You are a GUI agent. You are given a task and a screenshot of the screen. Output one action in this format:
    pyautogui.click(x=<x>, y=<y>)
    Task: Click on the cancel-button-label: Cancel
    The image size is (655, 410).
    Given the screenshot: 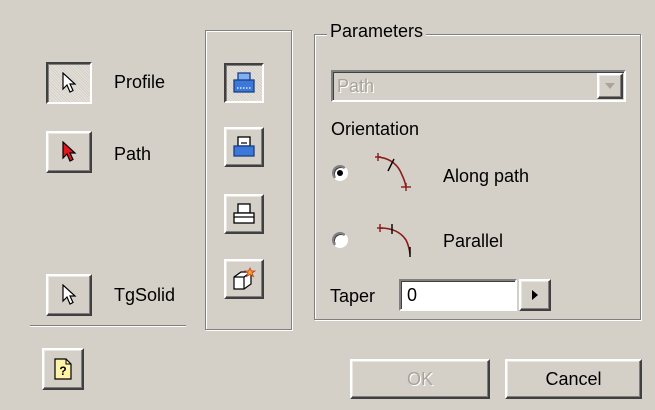 What is the action you would take?
    pyautogui.click(x=573, y=378)
    